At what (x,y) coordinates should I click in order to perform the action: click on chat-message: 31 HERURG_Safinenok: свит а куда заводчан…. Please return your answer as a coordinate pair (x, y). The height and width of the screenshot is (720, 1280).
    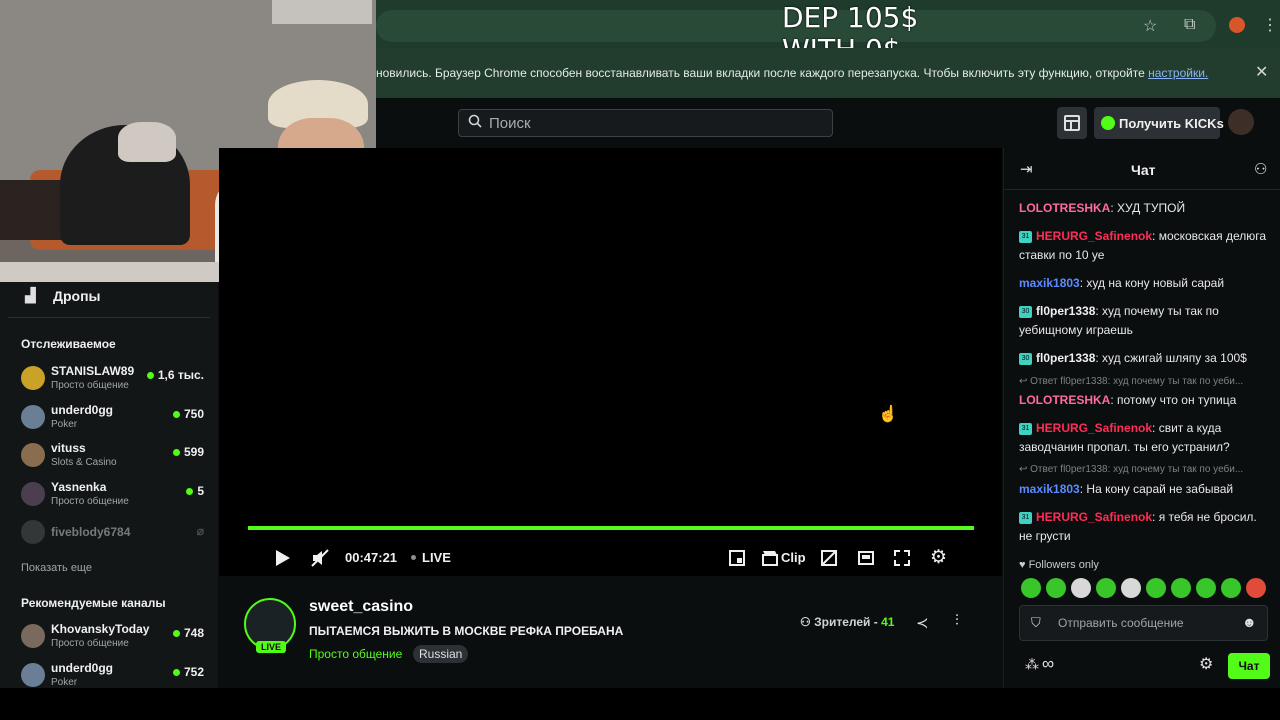
    Looking at the image, I should click on (1143, 438).